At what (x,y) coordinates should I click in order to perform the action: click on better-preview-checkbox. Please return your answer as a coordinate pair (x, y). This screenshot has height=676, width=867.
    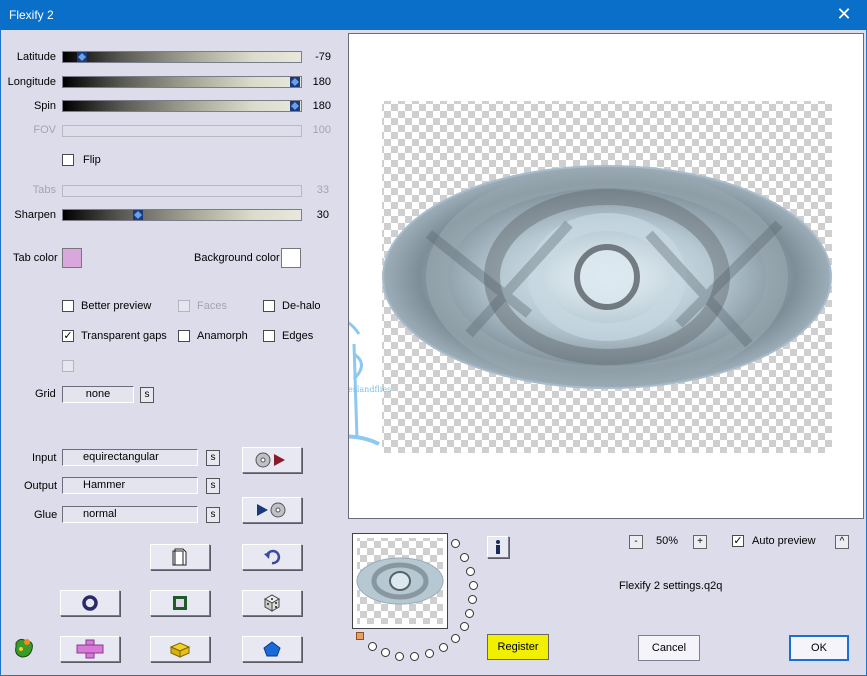
    Looking at the image, I should click on (68, 306).